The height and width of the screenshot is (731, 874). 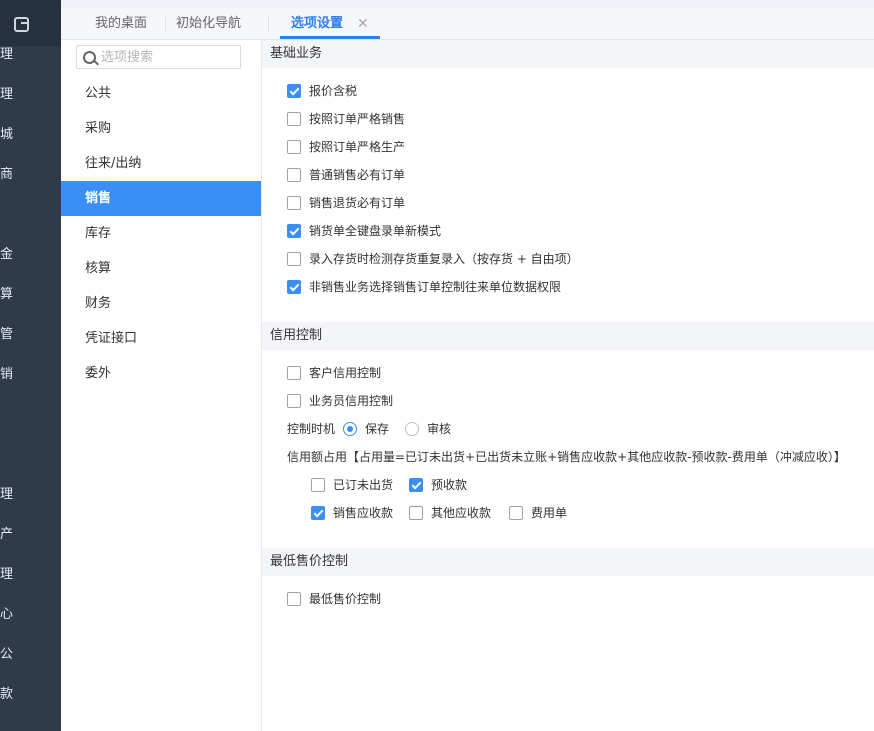 I want to click on rail-item: 产, so click(x=10, y=535).